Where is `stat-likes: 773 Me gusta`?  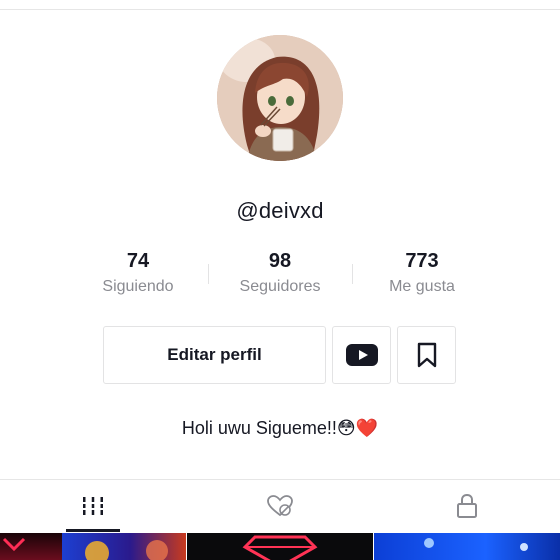
stat-likes: 773 Me gusta is located at coordinates (422, 272).